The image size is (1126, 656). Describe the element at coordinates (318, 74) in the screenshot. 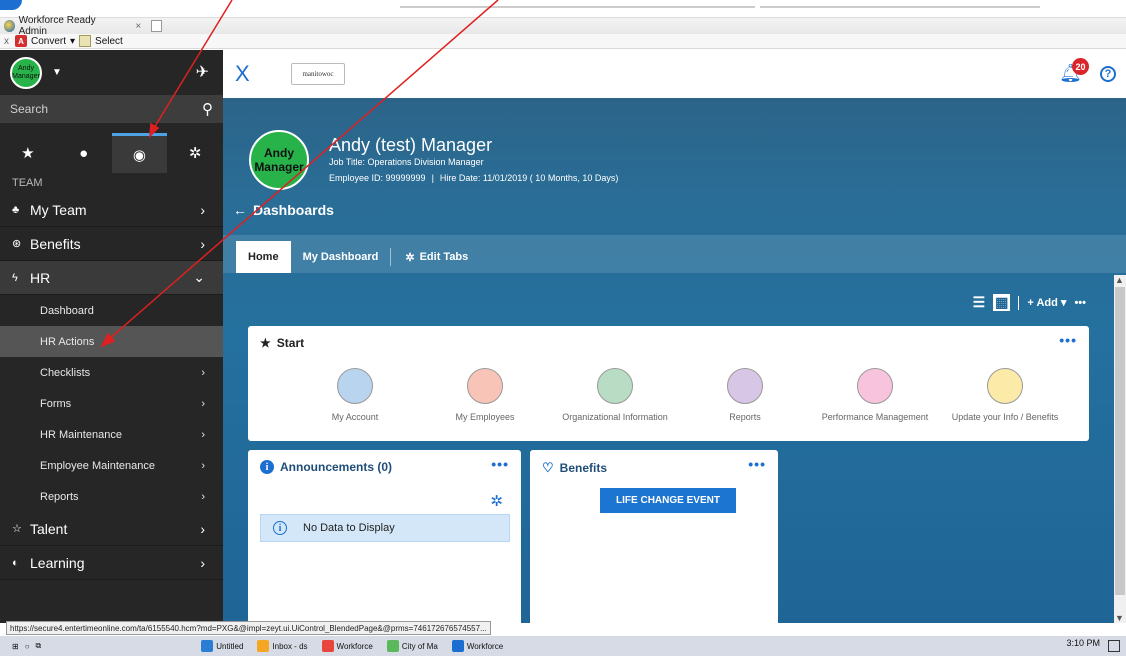

I see `company-logo: manitowoc` at that location.